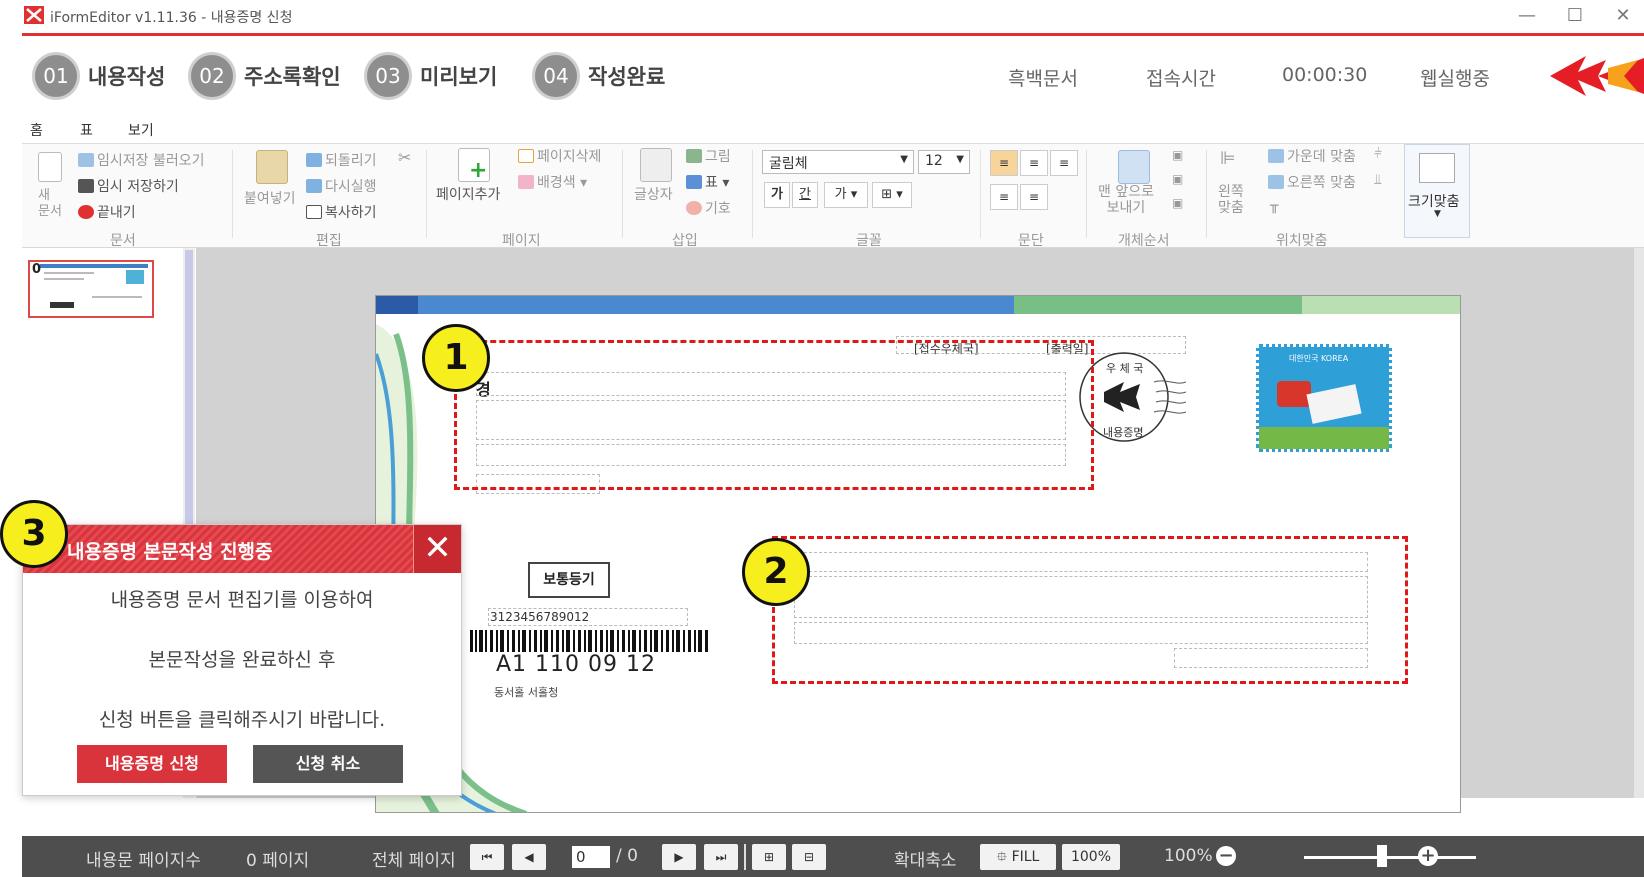 This screenshot has width=1644, height=877. What do you see at coordinates (1177, 203) in the screenshot?
I see `order-back-icon: ▣` at bounding box center [1177, 203].